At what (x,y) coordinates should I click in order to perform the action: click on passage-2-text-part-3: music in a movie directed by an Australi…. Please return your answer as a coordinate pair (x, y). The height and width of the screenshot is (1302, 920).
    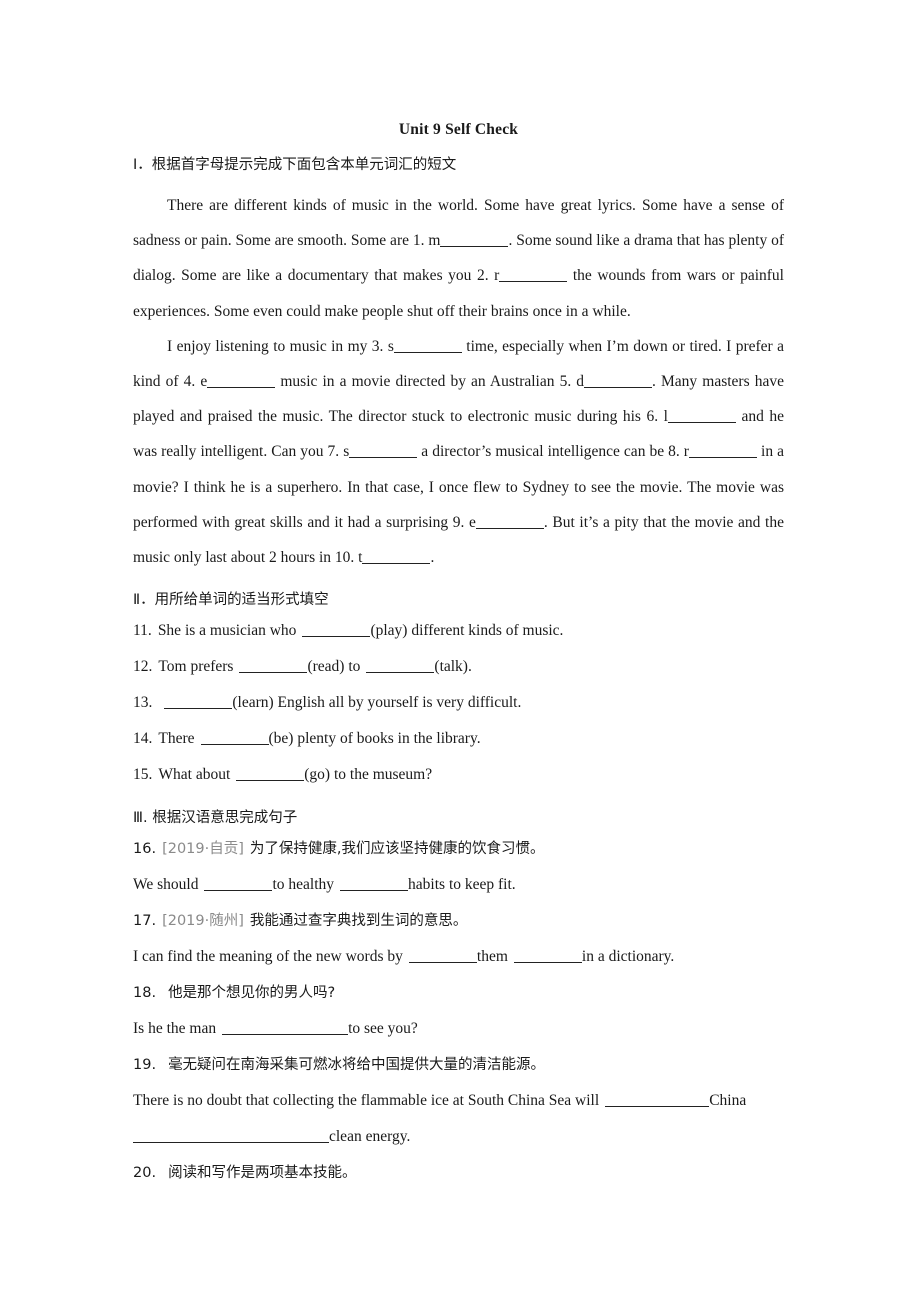
    Looking at the image, I should click on (430, 382).